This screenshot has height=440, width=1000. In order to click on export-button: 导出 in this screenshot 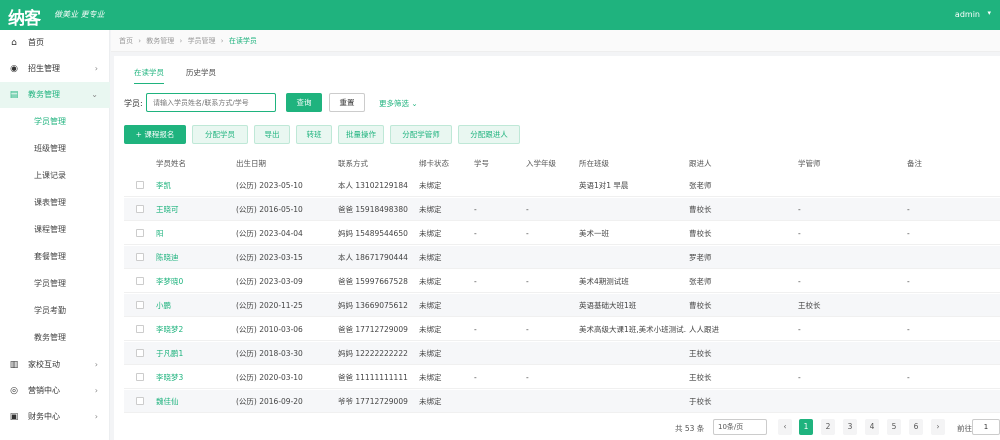, I will do `click(272, 134)`.